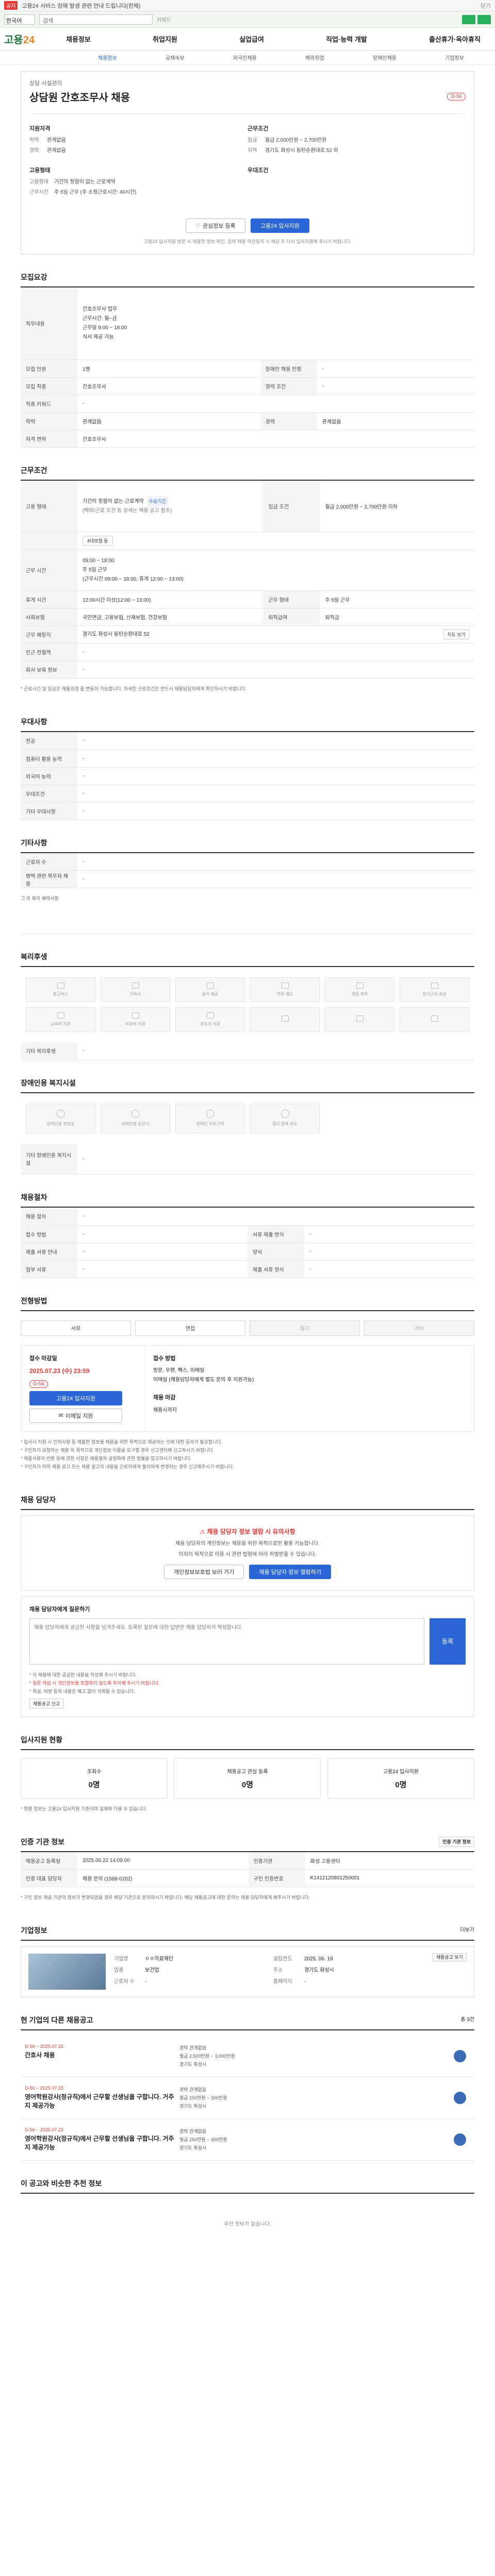 The width and height of the screenshot is (495, 2576). I want to click on apply-button: 고용24 입사지원, so click(280, 225).